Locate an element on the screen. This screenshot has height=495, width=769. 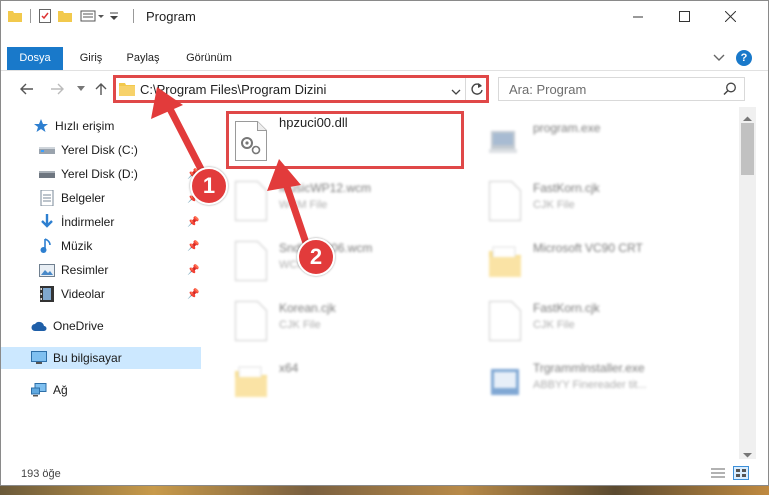
desktop-background is located at coordinates (384, 490).